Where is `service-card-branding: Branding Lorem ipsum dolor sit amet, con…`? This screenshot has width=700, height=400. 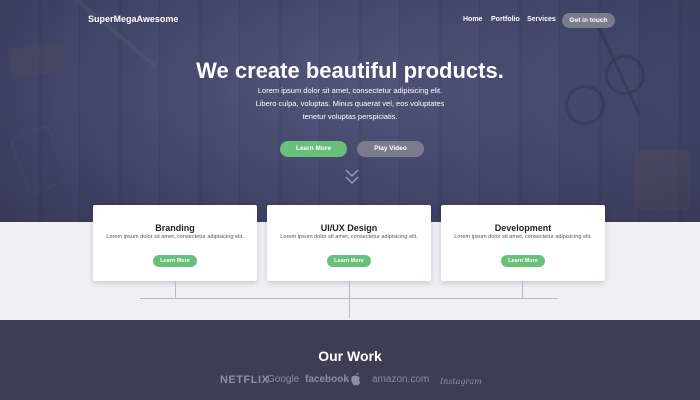 service-card-branding: Branding Lorem ipsum dolor sit amet, con… is located at coordinates (175, 243).